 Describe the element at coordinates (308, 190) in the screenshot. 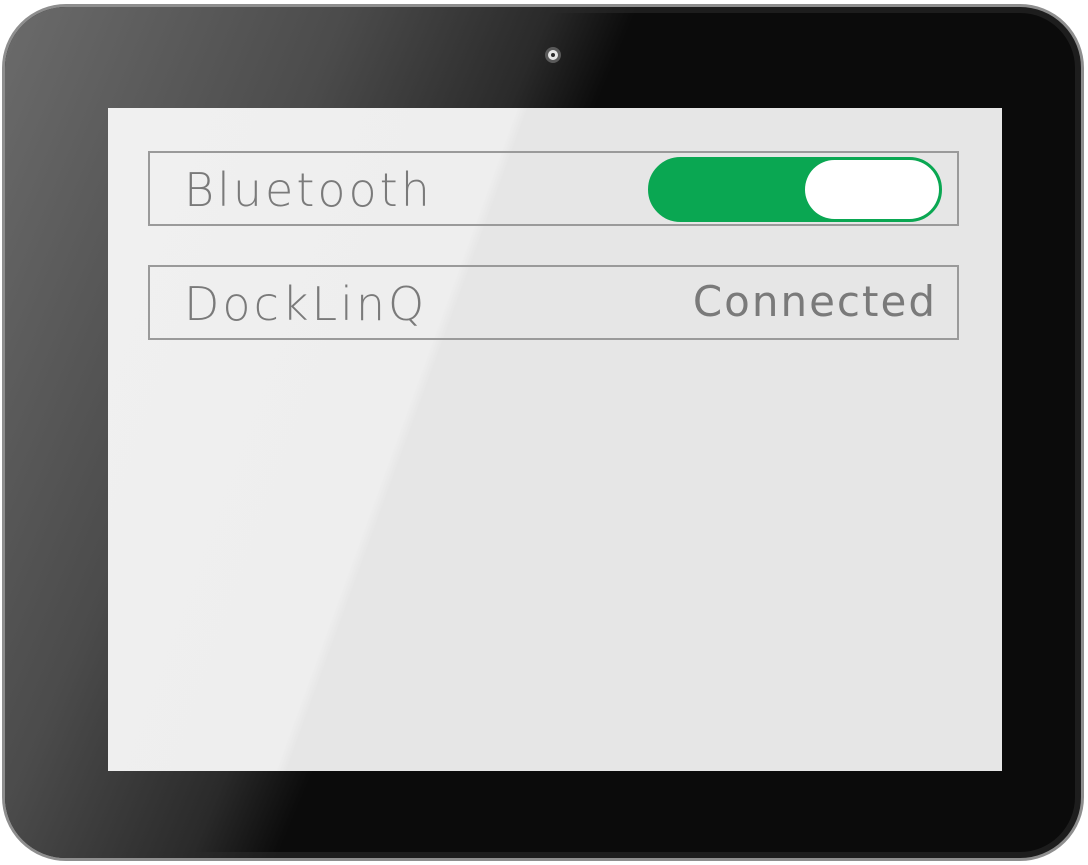

I see `bluetooth-label: Bluetooth` at that location.